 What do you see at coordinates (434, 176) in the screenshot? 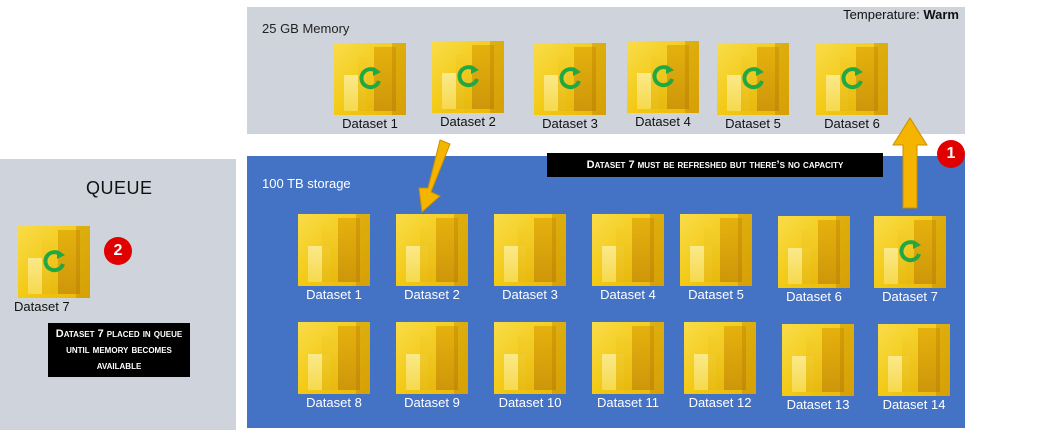
I see `evict-arrow` at bounding box center [434, 176].